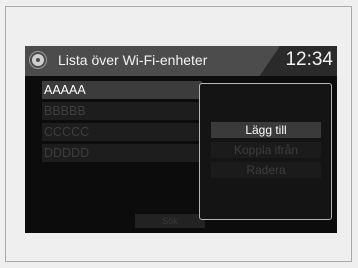  I want to click on delete-button: Radera, so click(266, 170).